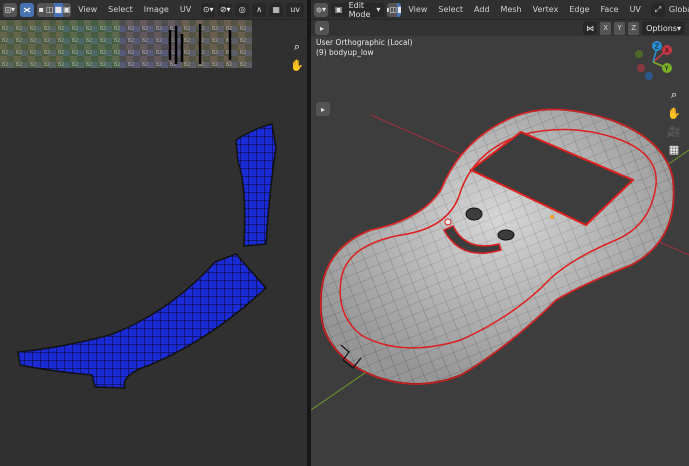 The width and height of the screenshot is (689, 466). What do you see at coordinates (506, 235) in the screenshot?
I see `right-eye` at bounding box center [506, 235].